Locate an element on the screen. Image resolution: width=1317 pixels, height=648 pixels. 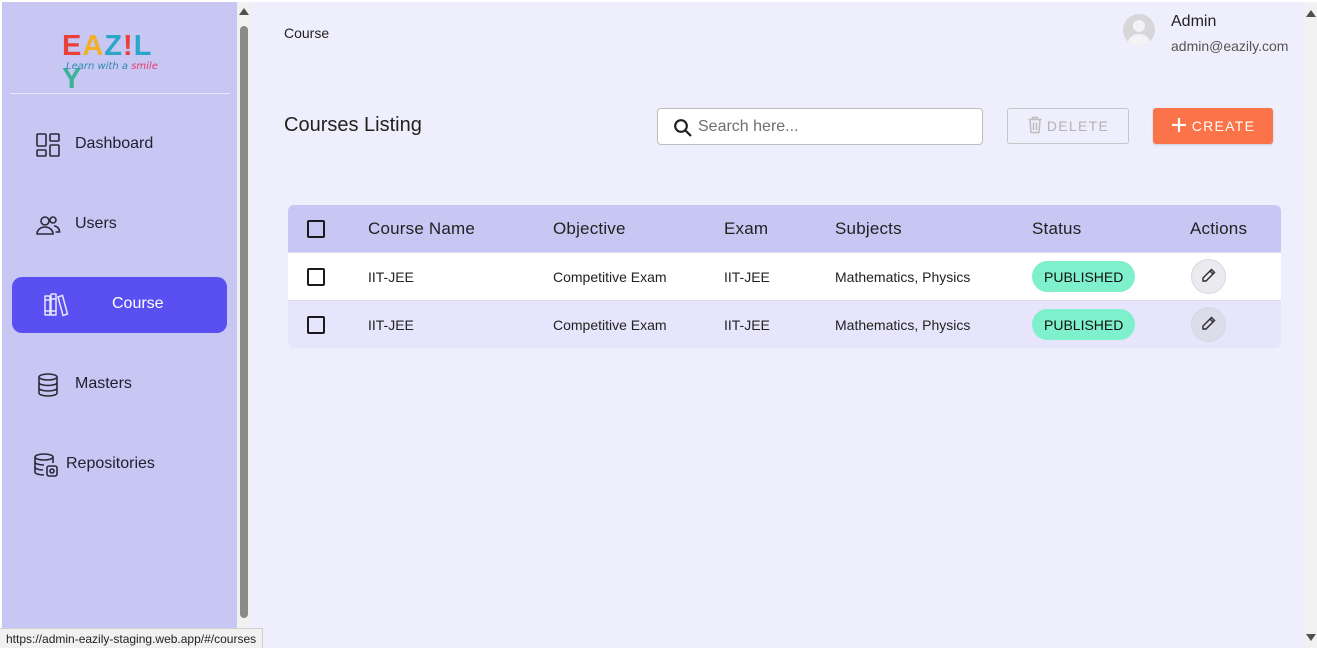
plus-icon is located at coordinates (1179, 126).